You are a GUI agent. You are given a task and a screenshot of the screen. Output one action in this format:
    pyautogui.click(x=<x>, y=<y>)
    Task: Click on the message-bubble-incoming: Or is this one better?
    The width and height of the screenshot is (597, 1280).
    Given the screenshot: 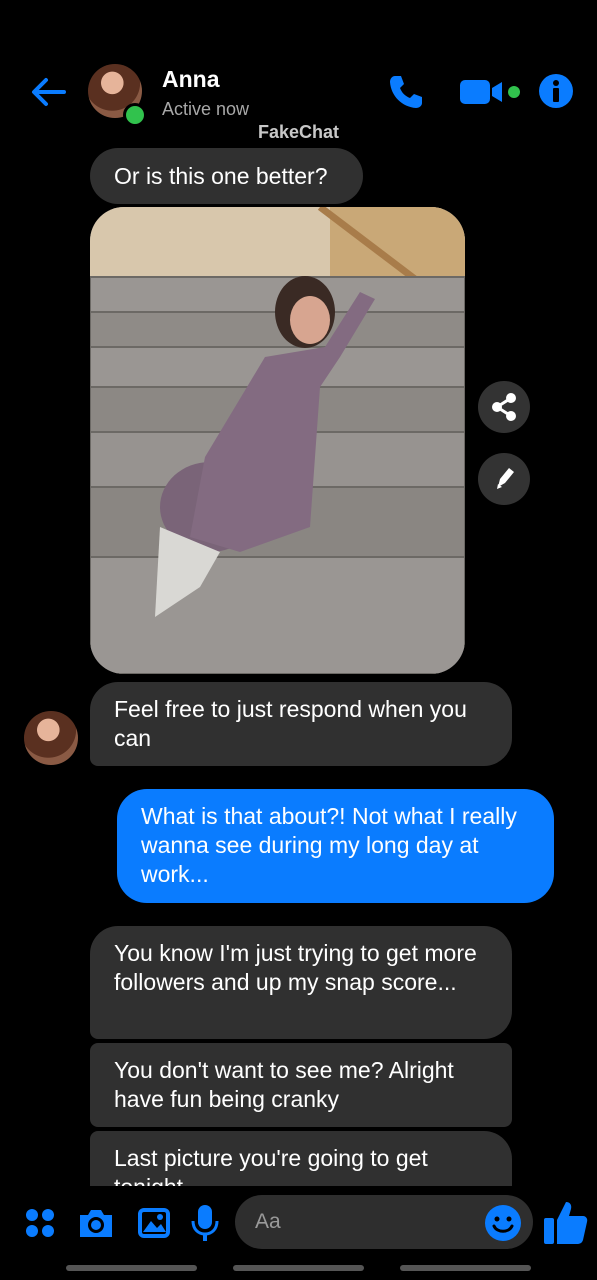 What is the action you would take?
    pyautogui.click(x=226, y=176)
    